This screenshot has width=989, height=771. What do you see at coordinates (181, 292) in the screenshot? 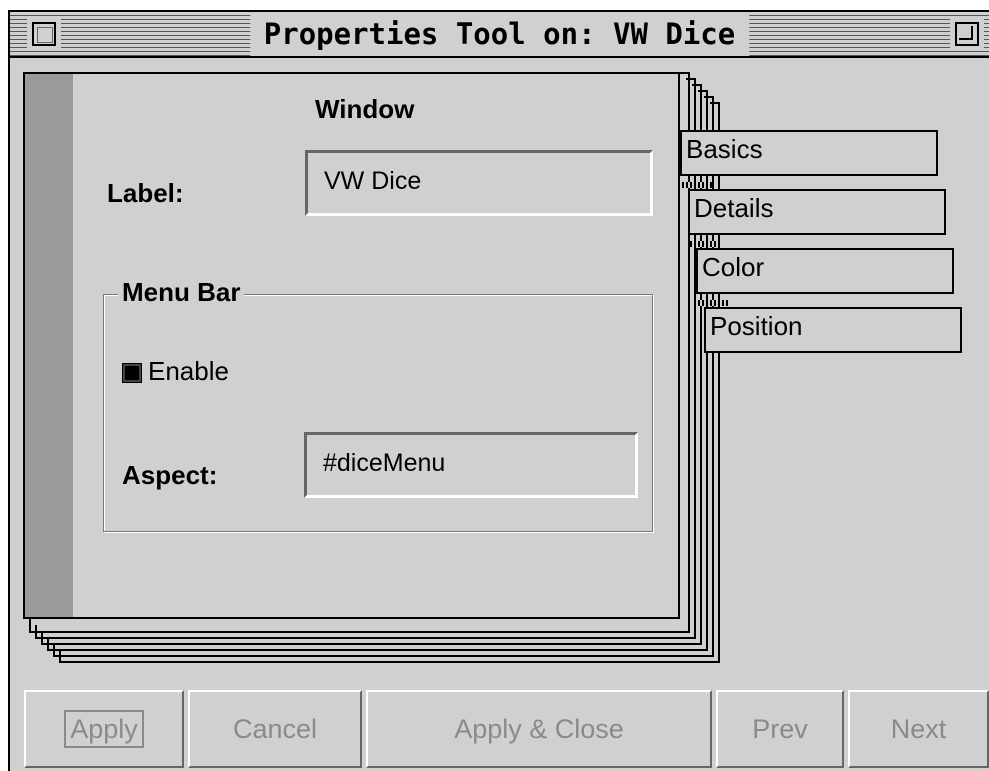
I see `menu-bar-title: Menu Bar` at bounding box center [181, 292].